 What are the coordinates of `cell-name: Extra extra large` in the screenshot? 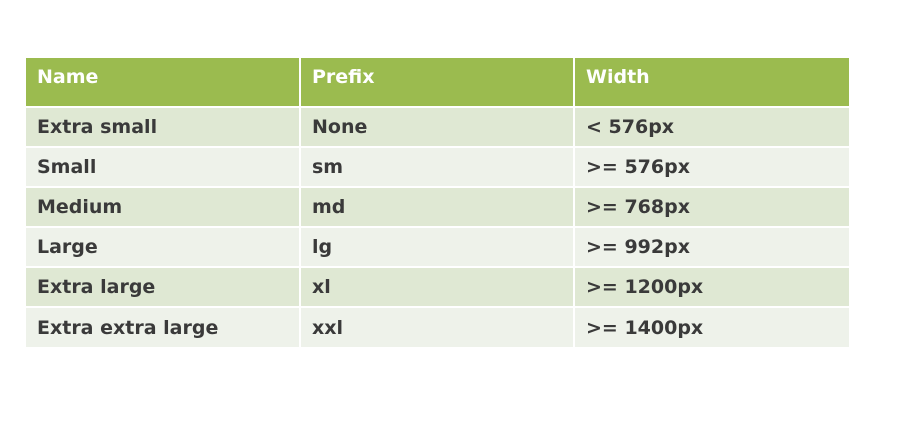 It's located at (163, 327).